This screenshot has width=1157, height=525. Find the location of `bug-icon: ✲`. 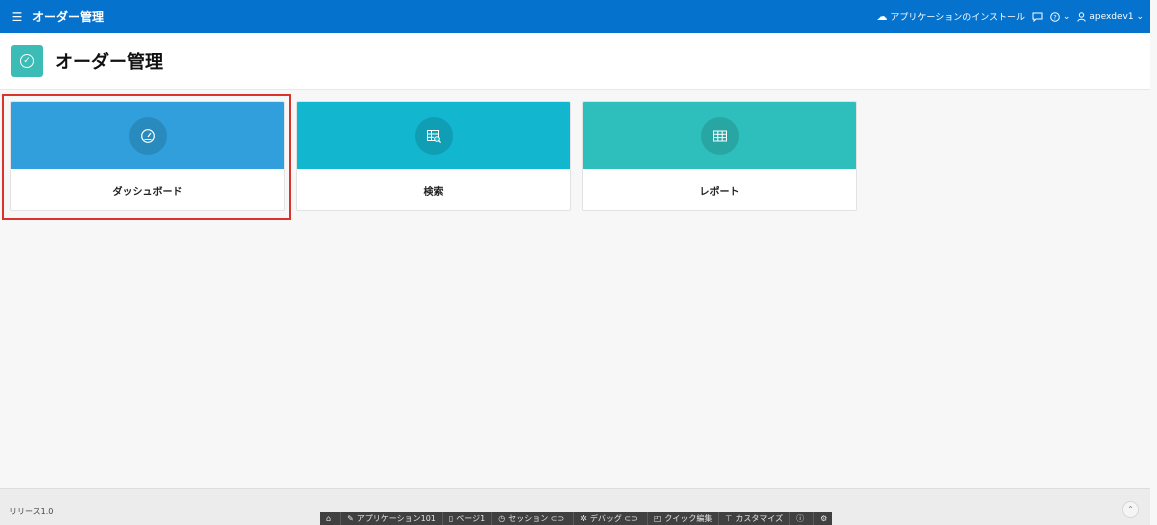

bug-icon: ✲ is located at coordinates (583, 518).